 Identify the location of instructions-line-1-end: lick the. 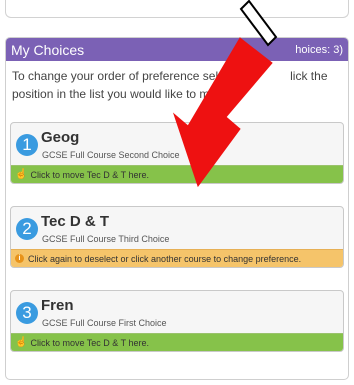
(309, 76).